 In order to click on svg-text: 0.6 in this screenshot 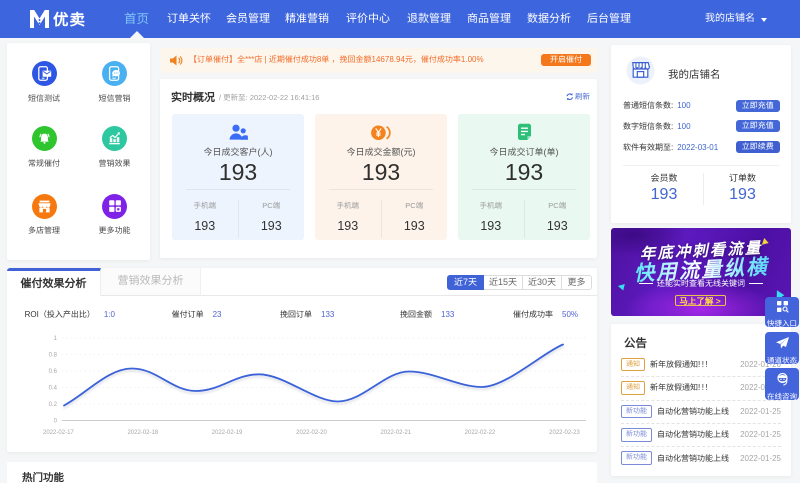, I will do `click(53, 372)`.